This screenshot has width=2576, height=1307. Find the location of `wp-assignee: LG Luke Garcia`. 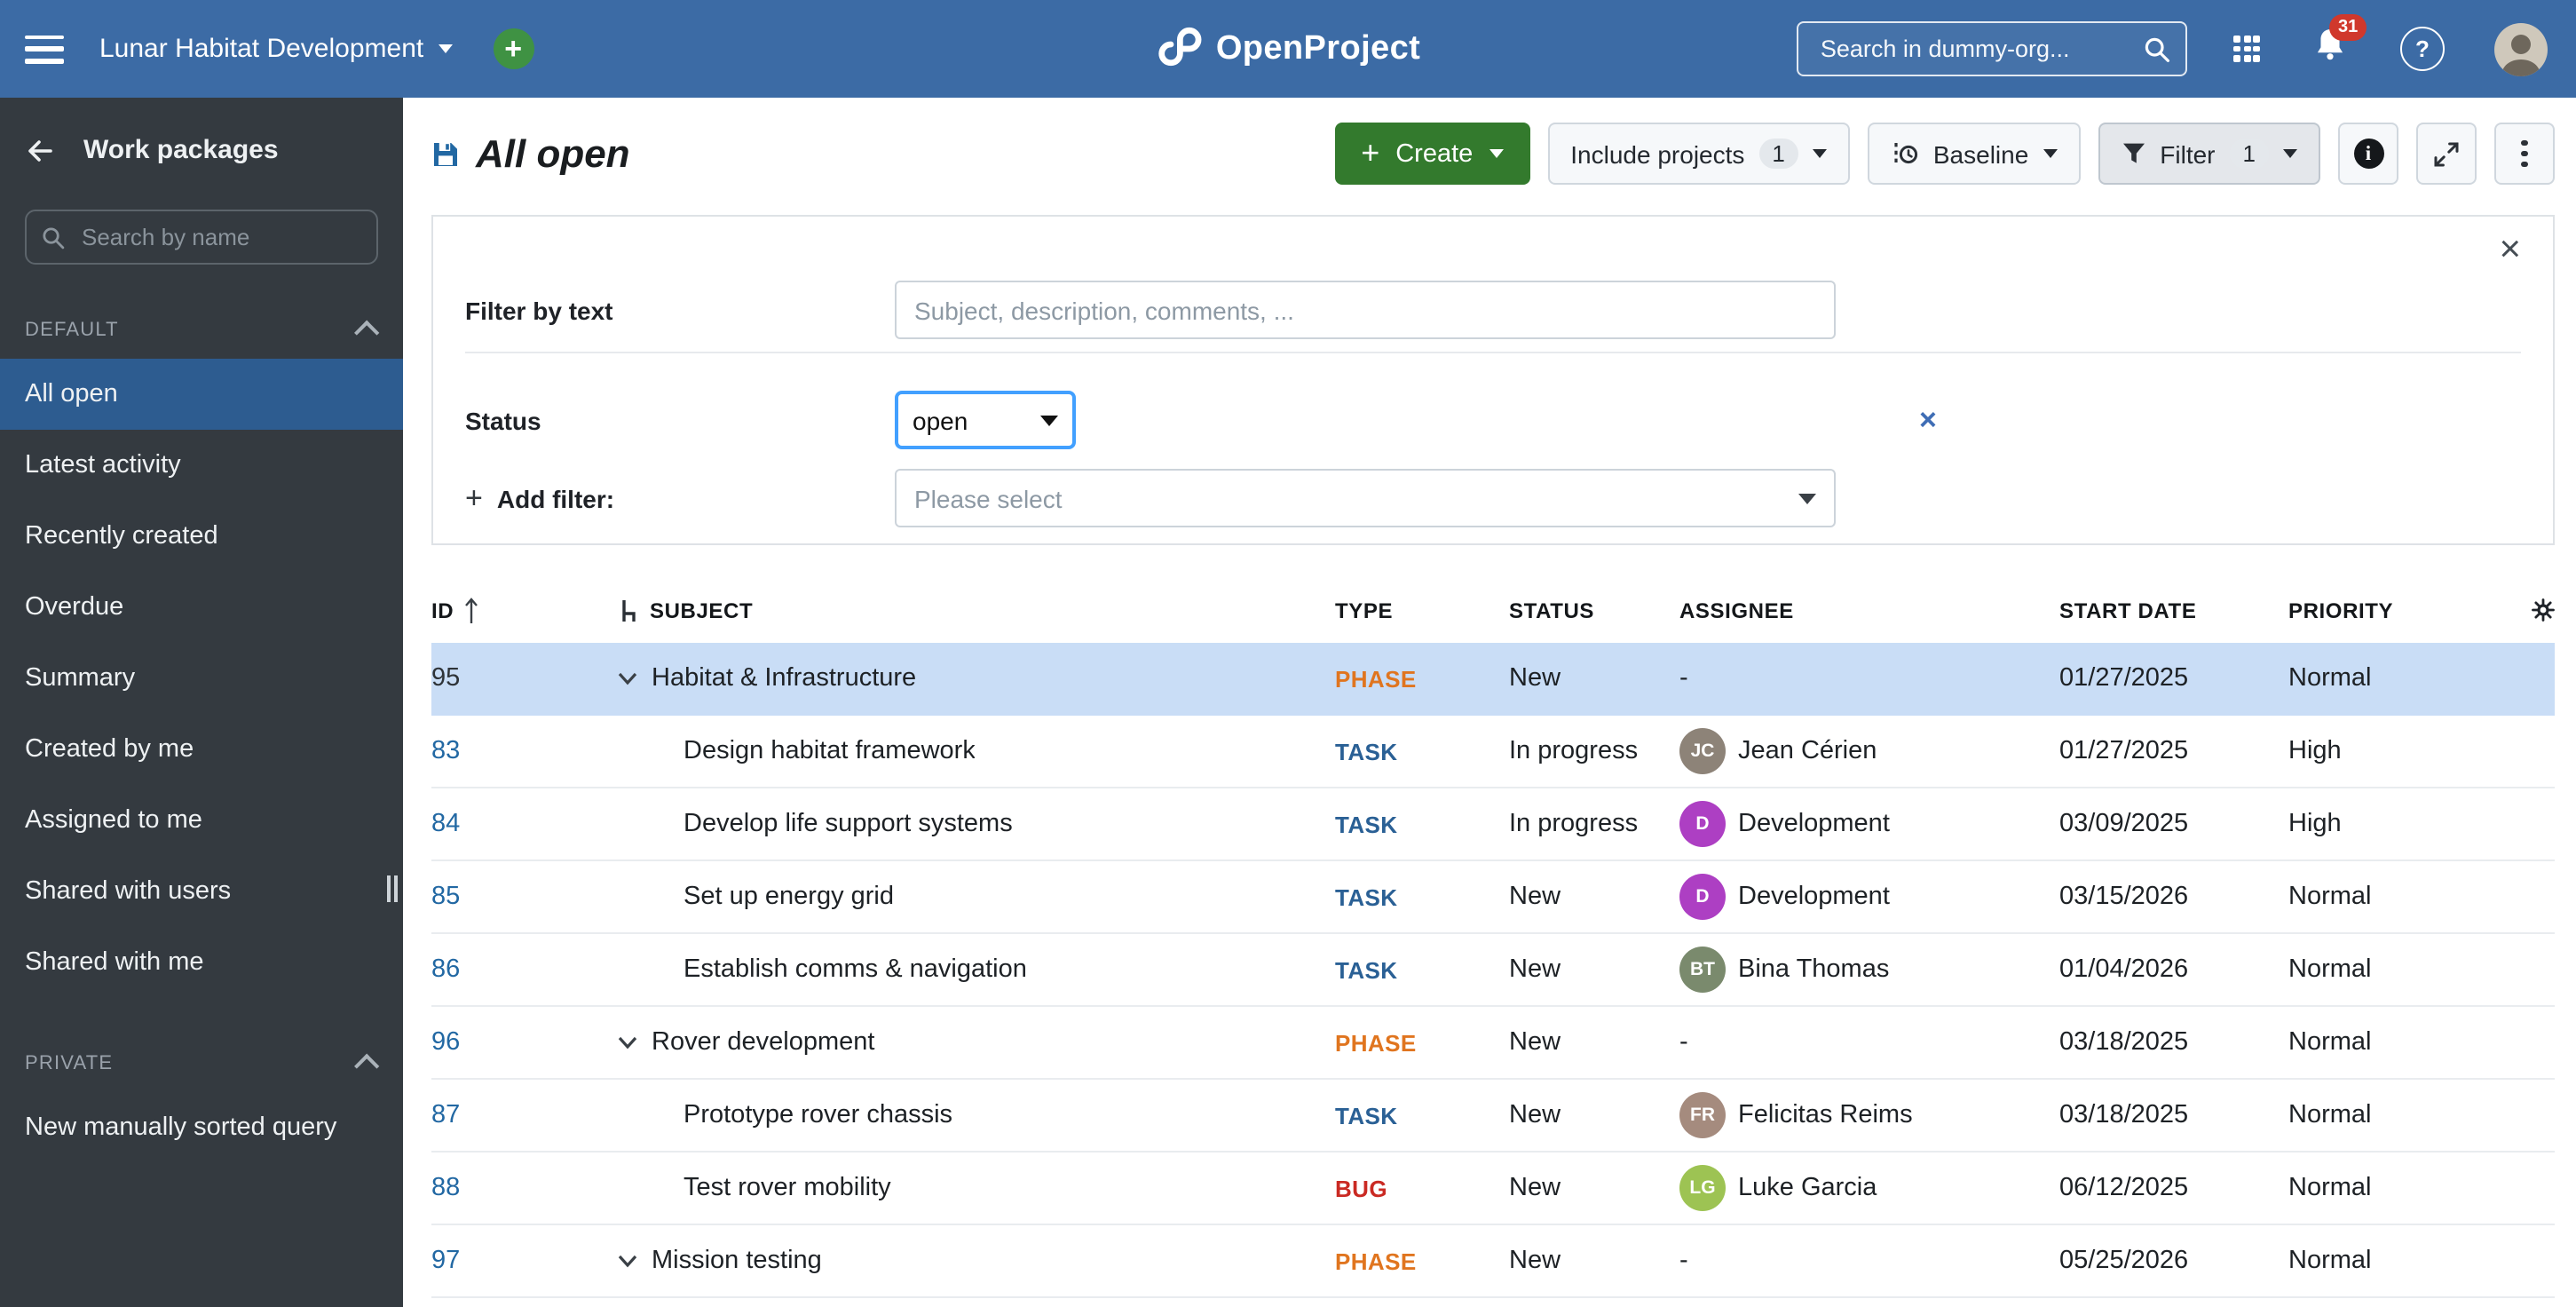

wp-assignee: LG Luke Garcia is located at coordinates (1869, 1188).